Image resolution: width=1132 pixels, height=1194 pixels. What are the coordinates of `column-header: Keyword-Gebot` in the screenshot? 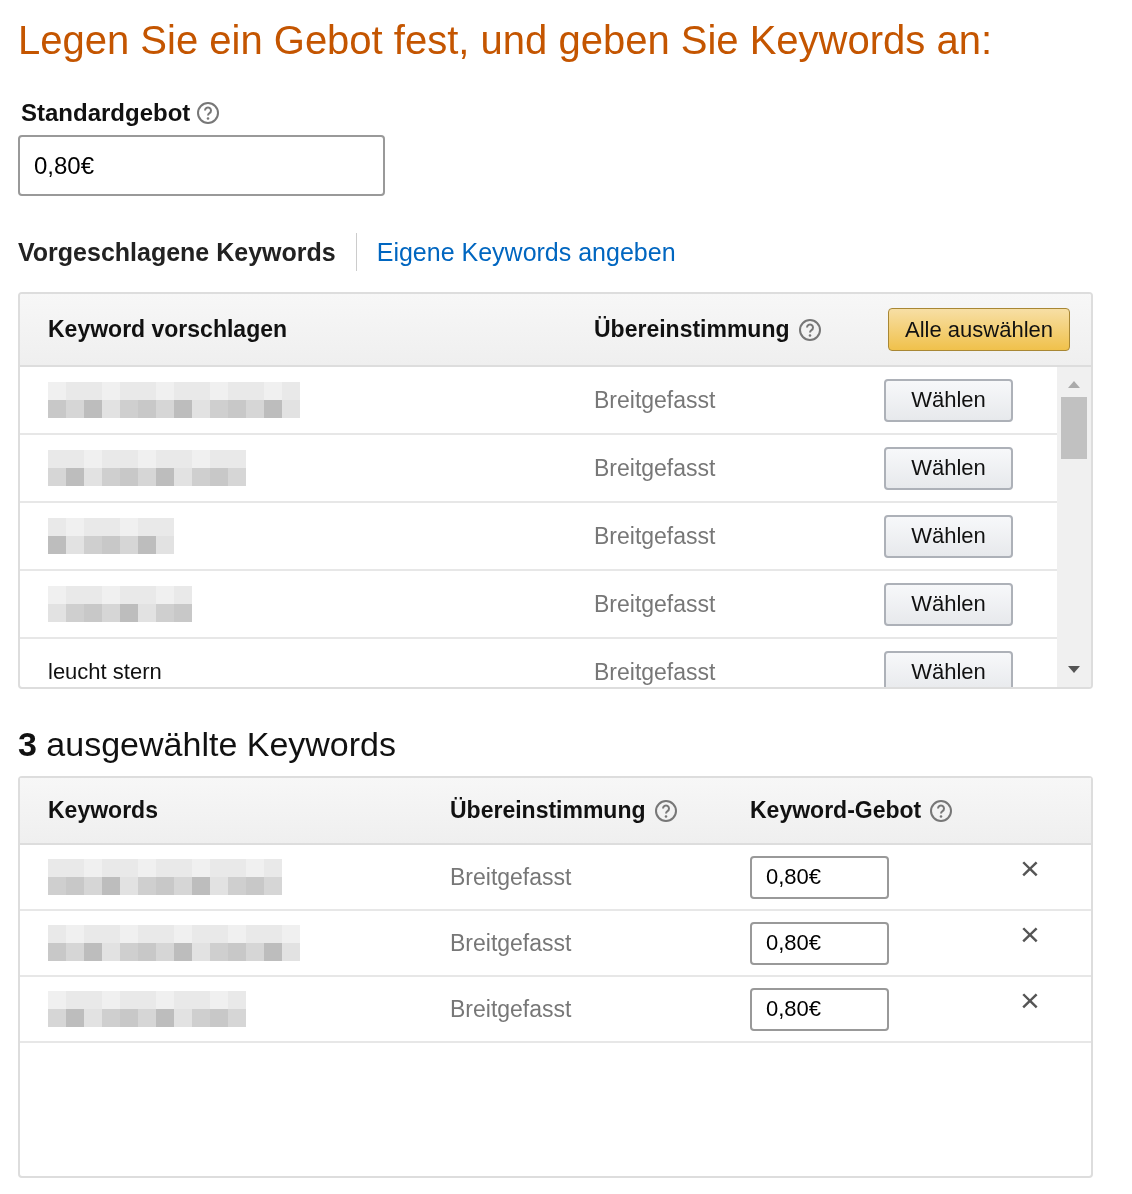 It's located at (836, 810).